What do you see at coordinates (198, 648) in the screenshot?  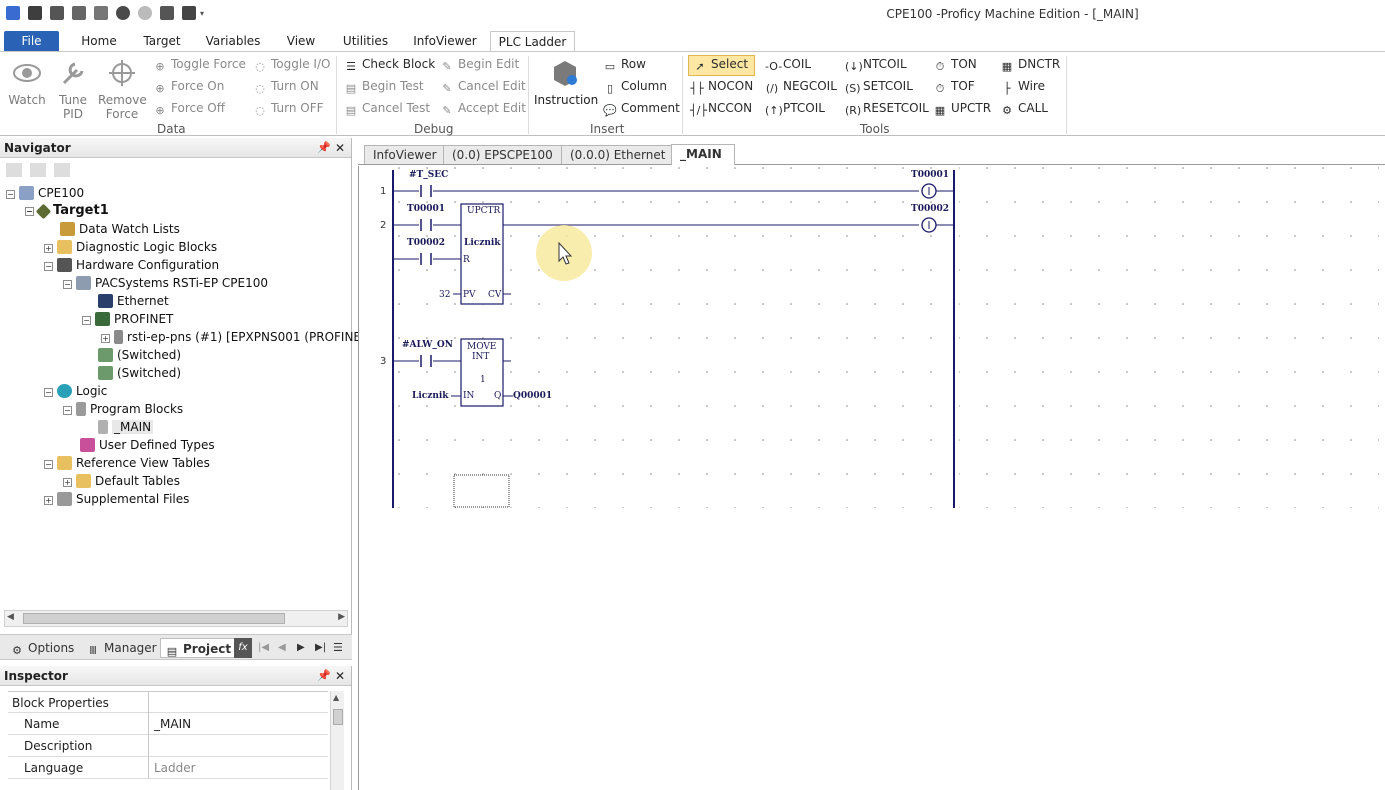 I see `tab-project: ▤ Project` at bounding box center [198, 648].